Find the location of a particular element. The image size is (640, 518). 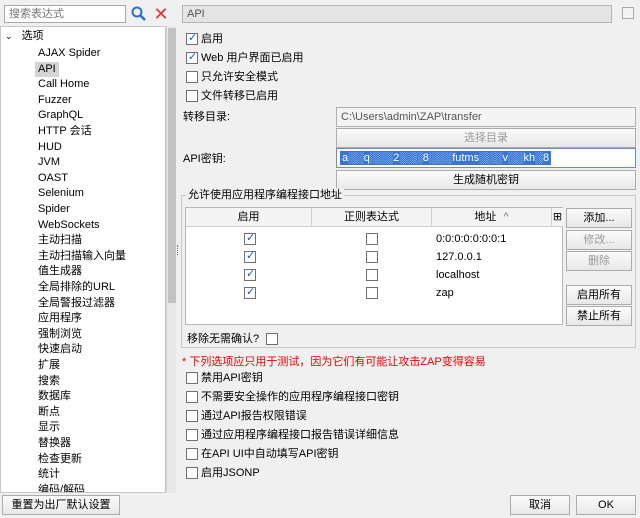

ok-button: OK is located at coordinates (606, 505).